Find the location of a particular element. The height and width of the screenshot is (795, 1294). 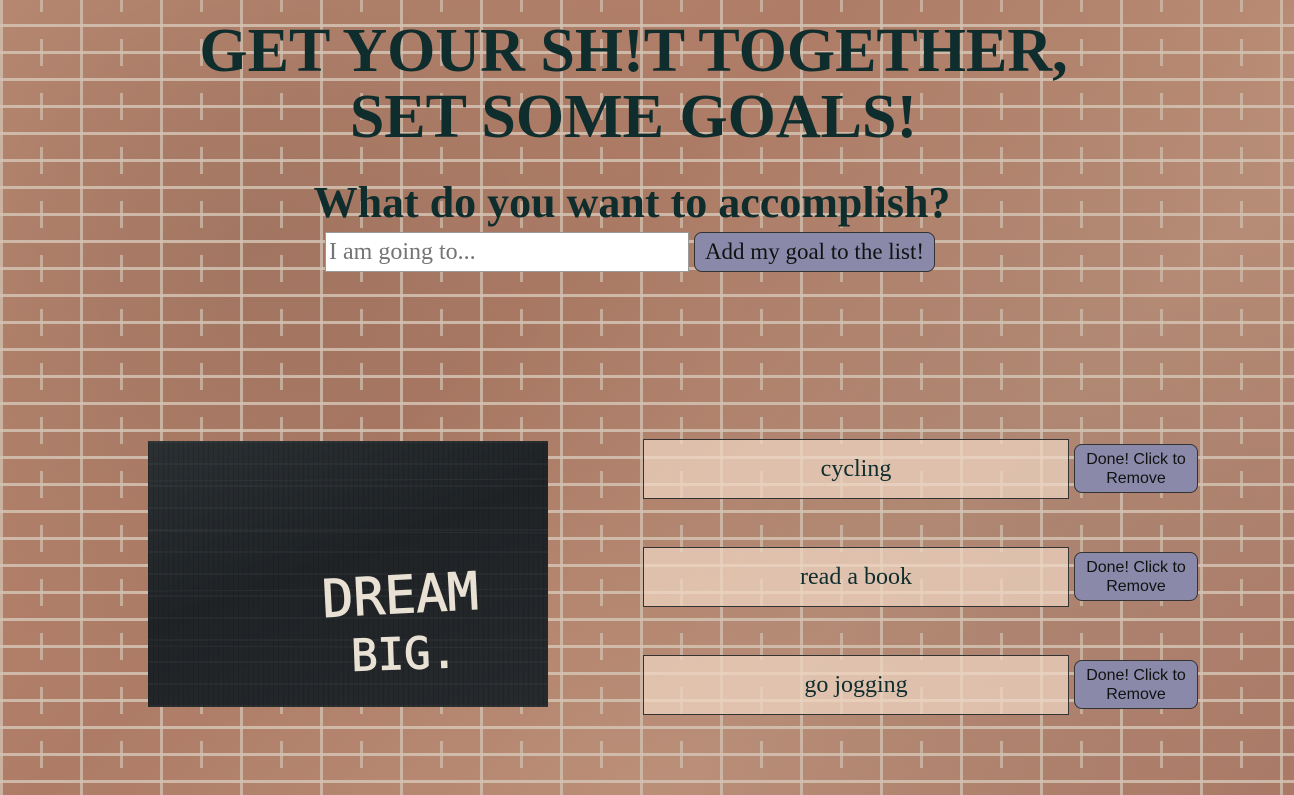

goal-list-item: read a book Done! Click to Remove is located at coordinates (921, 577).